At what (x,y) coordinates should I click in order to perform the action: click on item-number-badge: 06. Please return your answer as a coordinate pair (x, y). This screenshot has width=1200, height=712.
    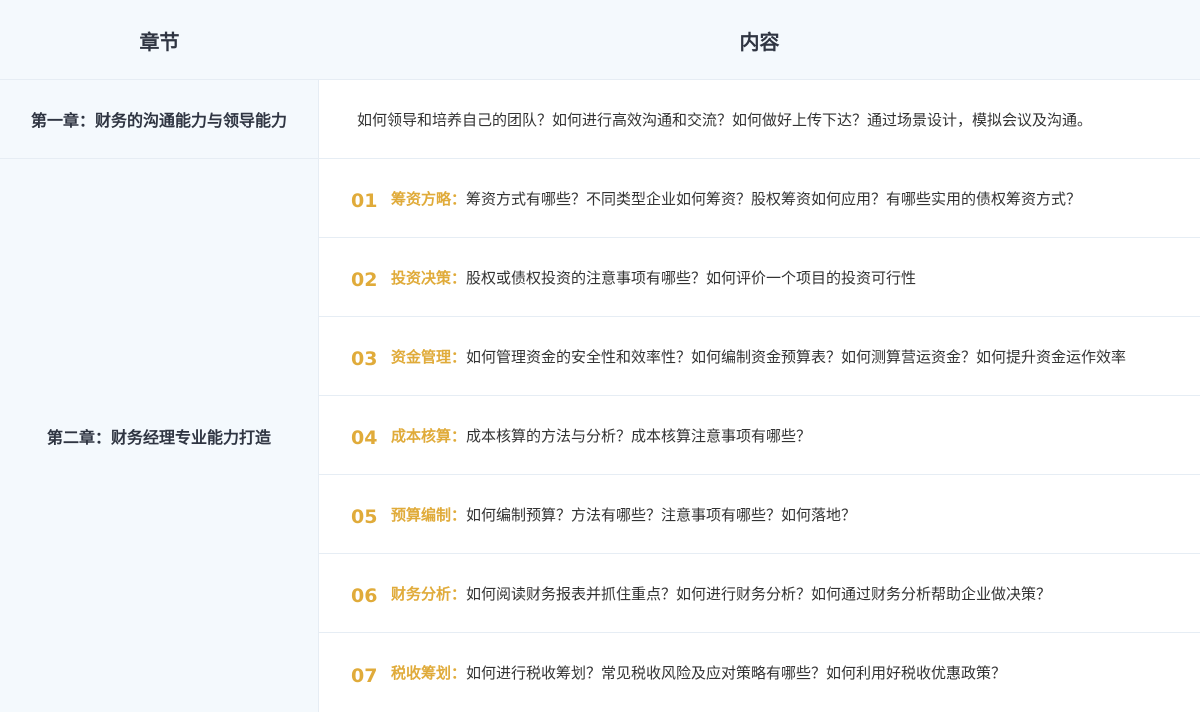
    Looking at the image, I should click on (368, 593).